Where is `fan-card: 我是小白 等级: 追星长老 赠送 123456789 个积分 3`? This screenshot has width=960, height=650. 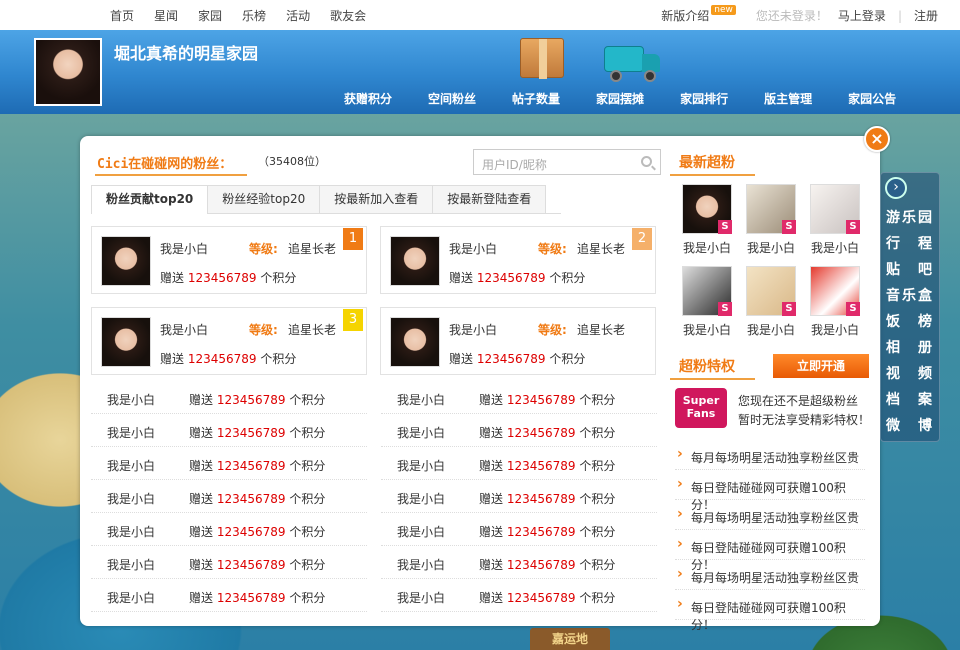 fan-card: 我是小白 等级: 追星长老 赠送 123456789 个积分 3 is located at coordinates (229, 341).